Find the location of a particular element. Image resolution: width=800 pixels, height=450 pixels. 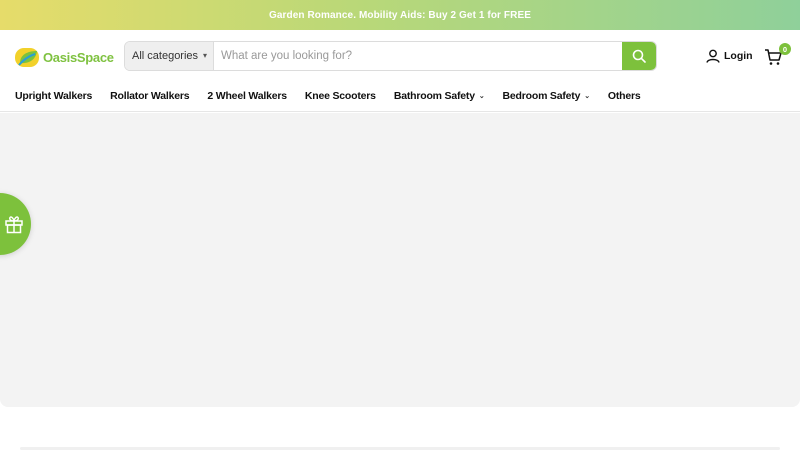

nav-item-label: 2 Wheel Walkers is located at coordinates (247, 96).